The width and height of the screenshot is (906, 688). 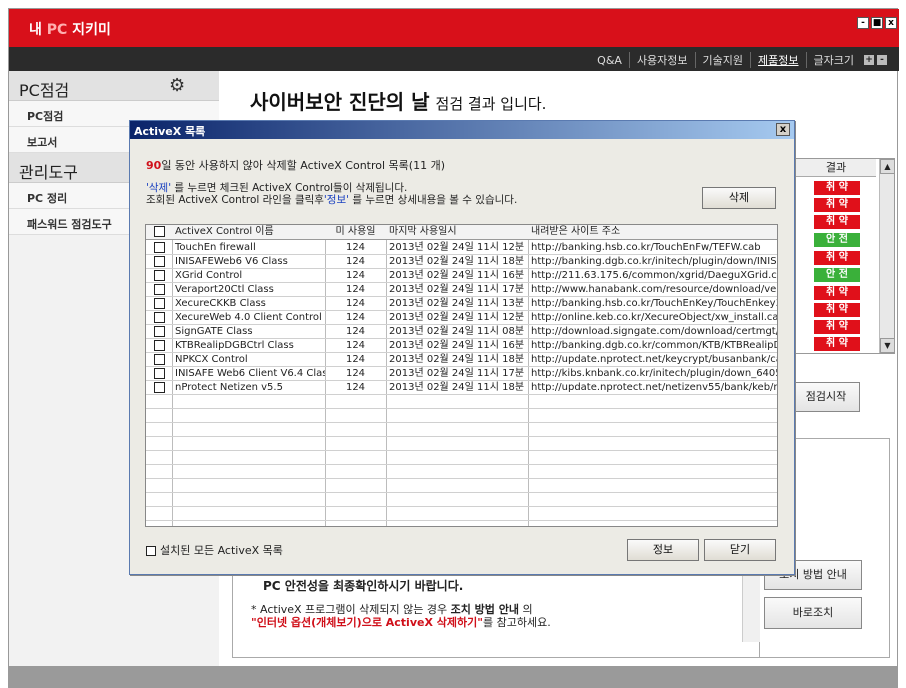 I want to click on nav-qna: Q&A, so click(x=609, y=60).